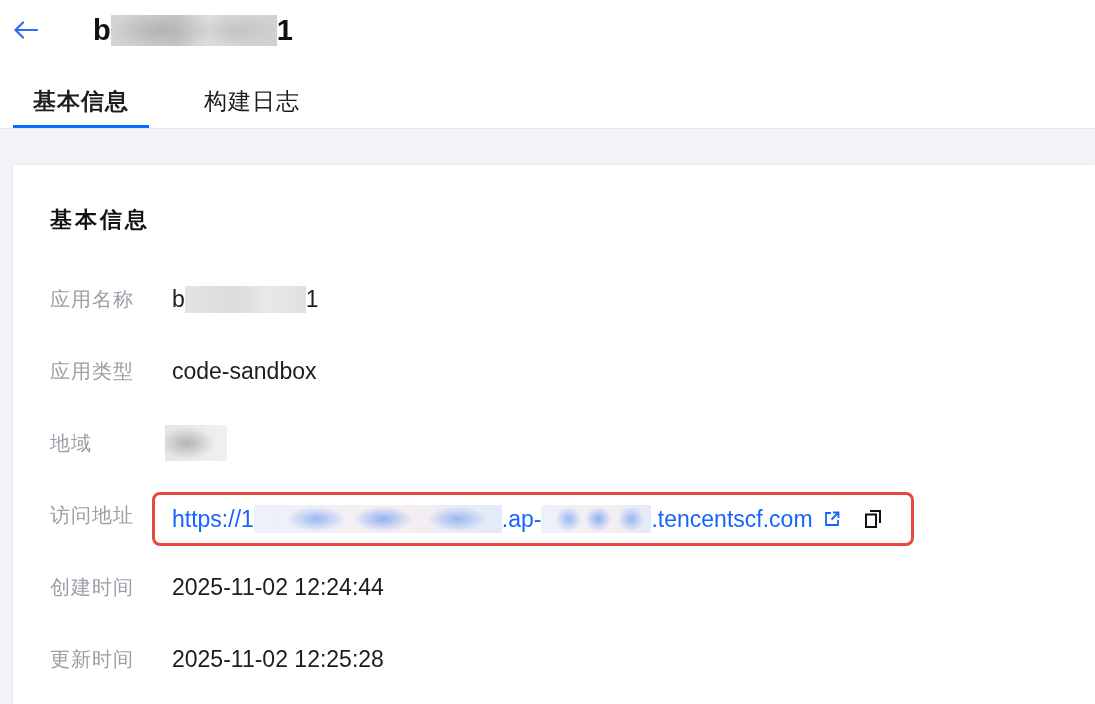  I want to click on external-link-icon, so click(831, 519).